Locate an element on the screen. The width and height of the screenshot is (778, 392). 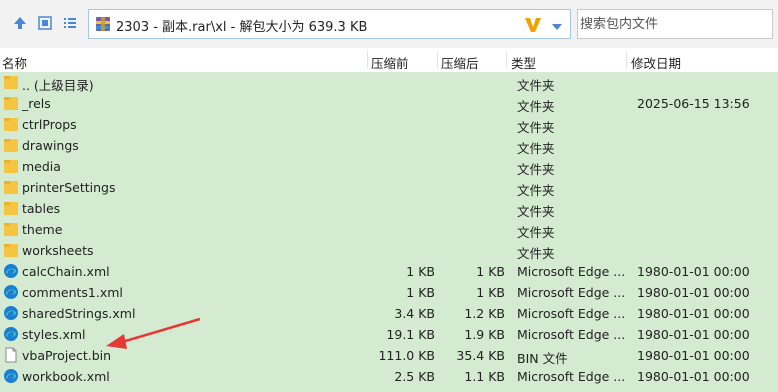
table-row: theme 文件夹 is located at coordinates (389, 229).